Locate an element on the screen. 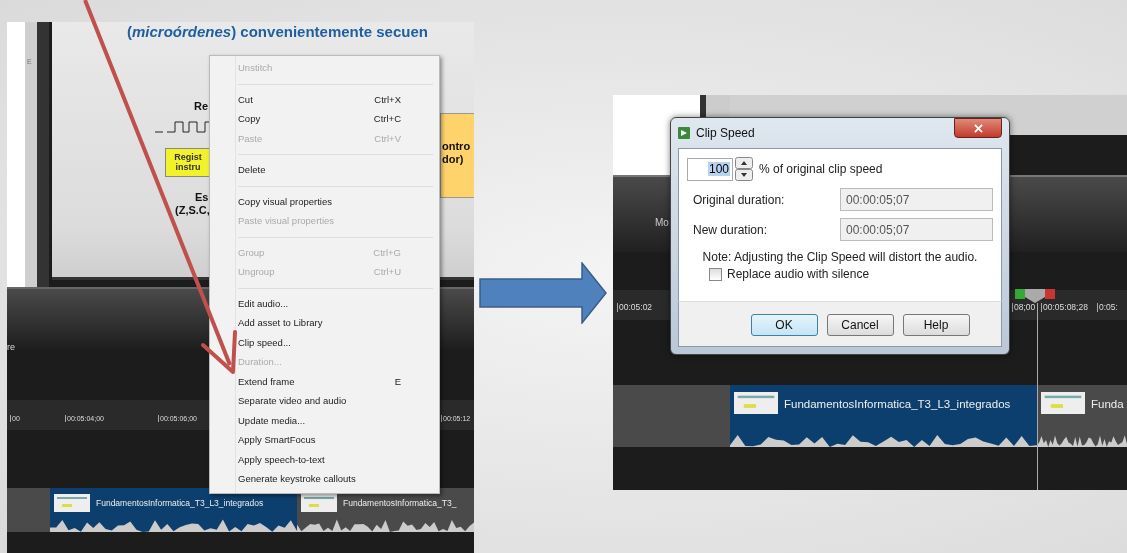 Image resolution: width=1127 pixels, height=553 pixels. register-box: Regist instru is located at coordinates (188, 162).